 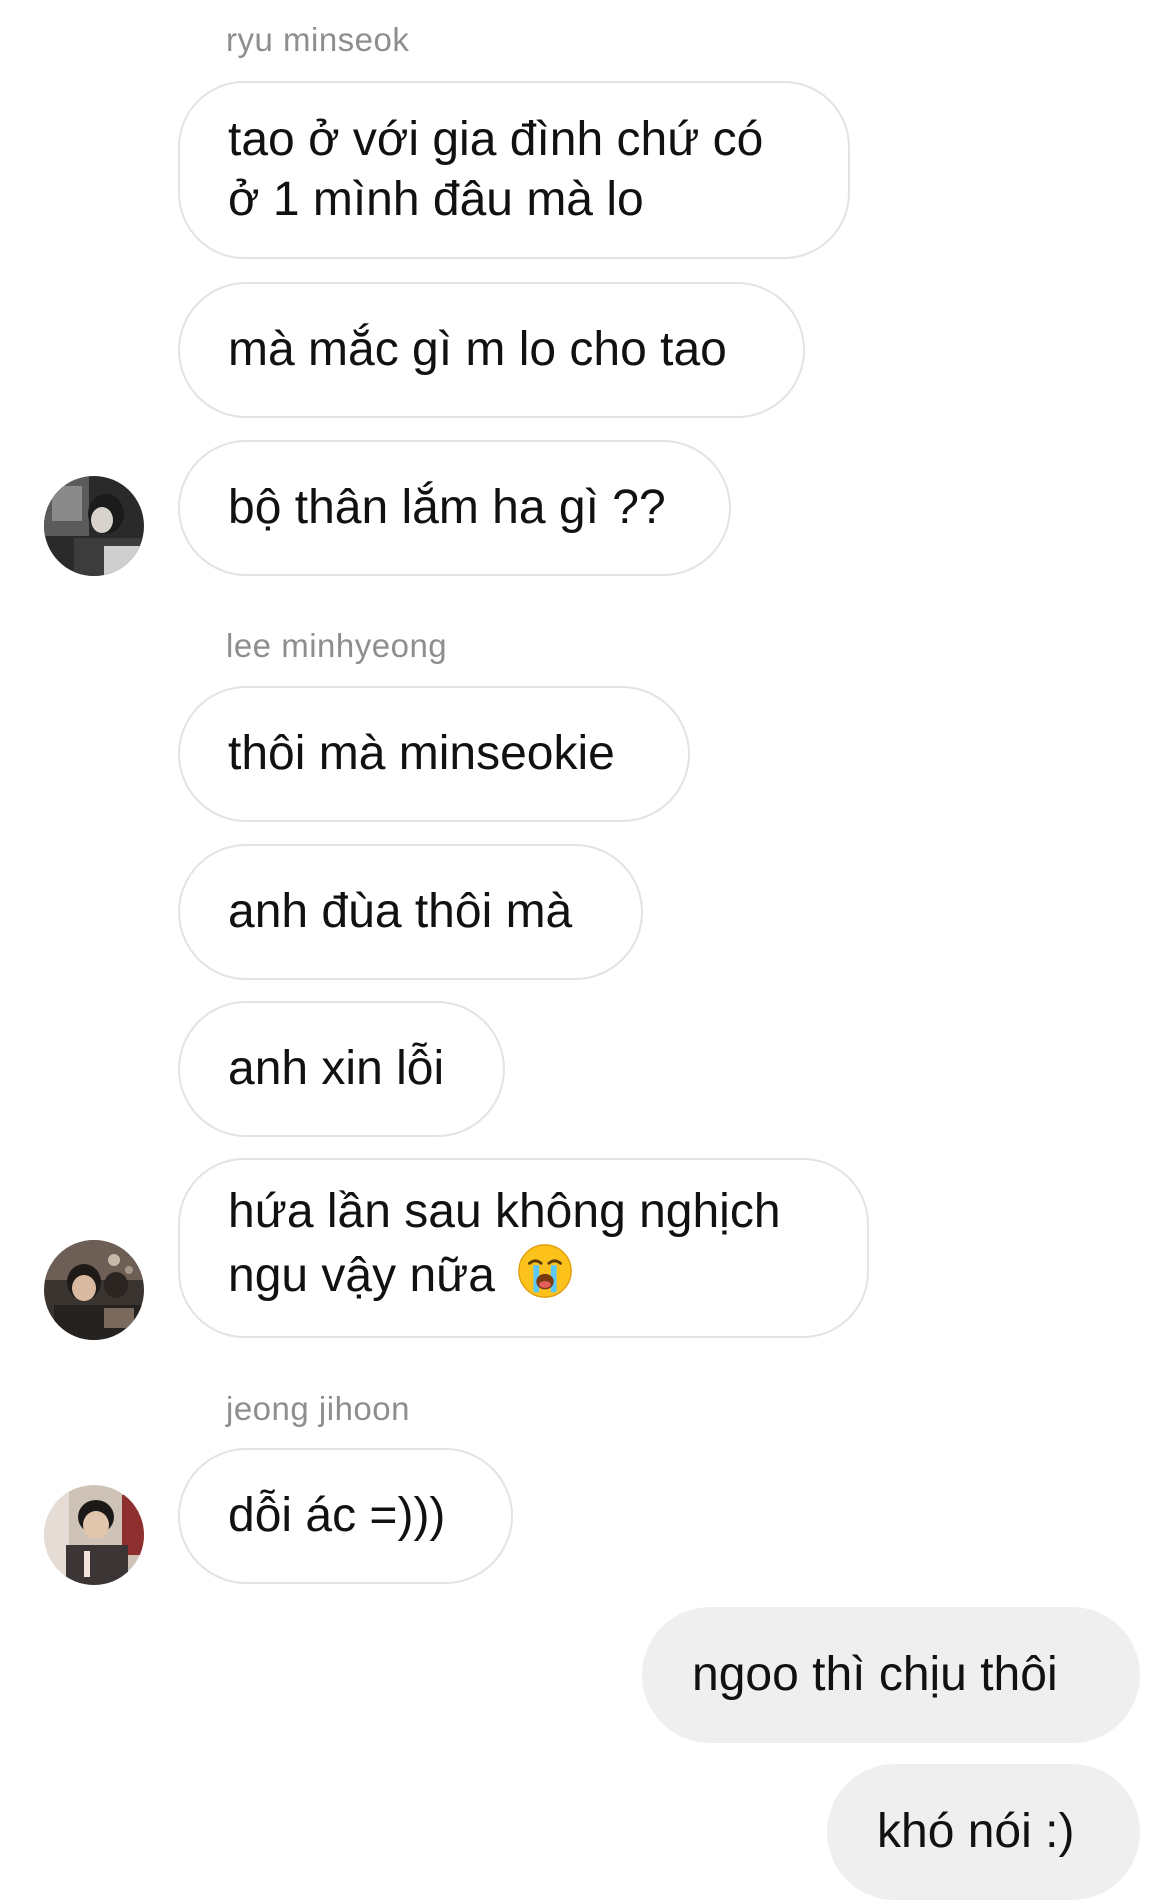 What do you see at coordinates (421, 753) in the screenshot?
I see `message-text: thôi mà minseokie` at bounding box center [421, 753].